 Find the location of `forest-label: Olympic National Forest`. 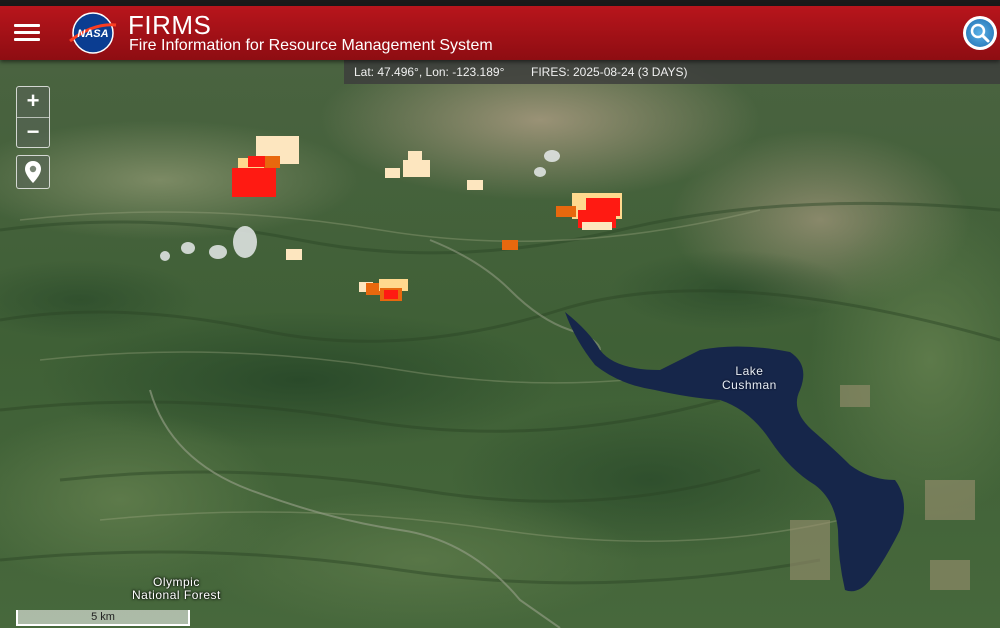

forest-label: Olympic National Forest is located at coordinates (176, 589).